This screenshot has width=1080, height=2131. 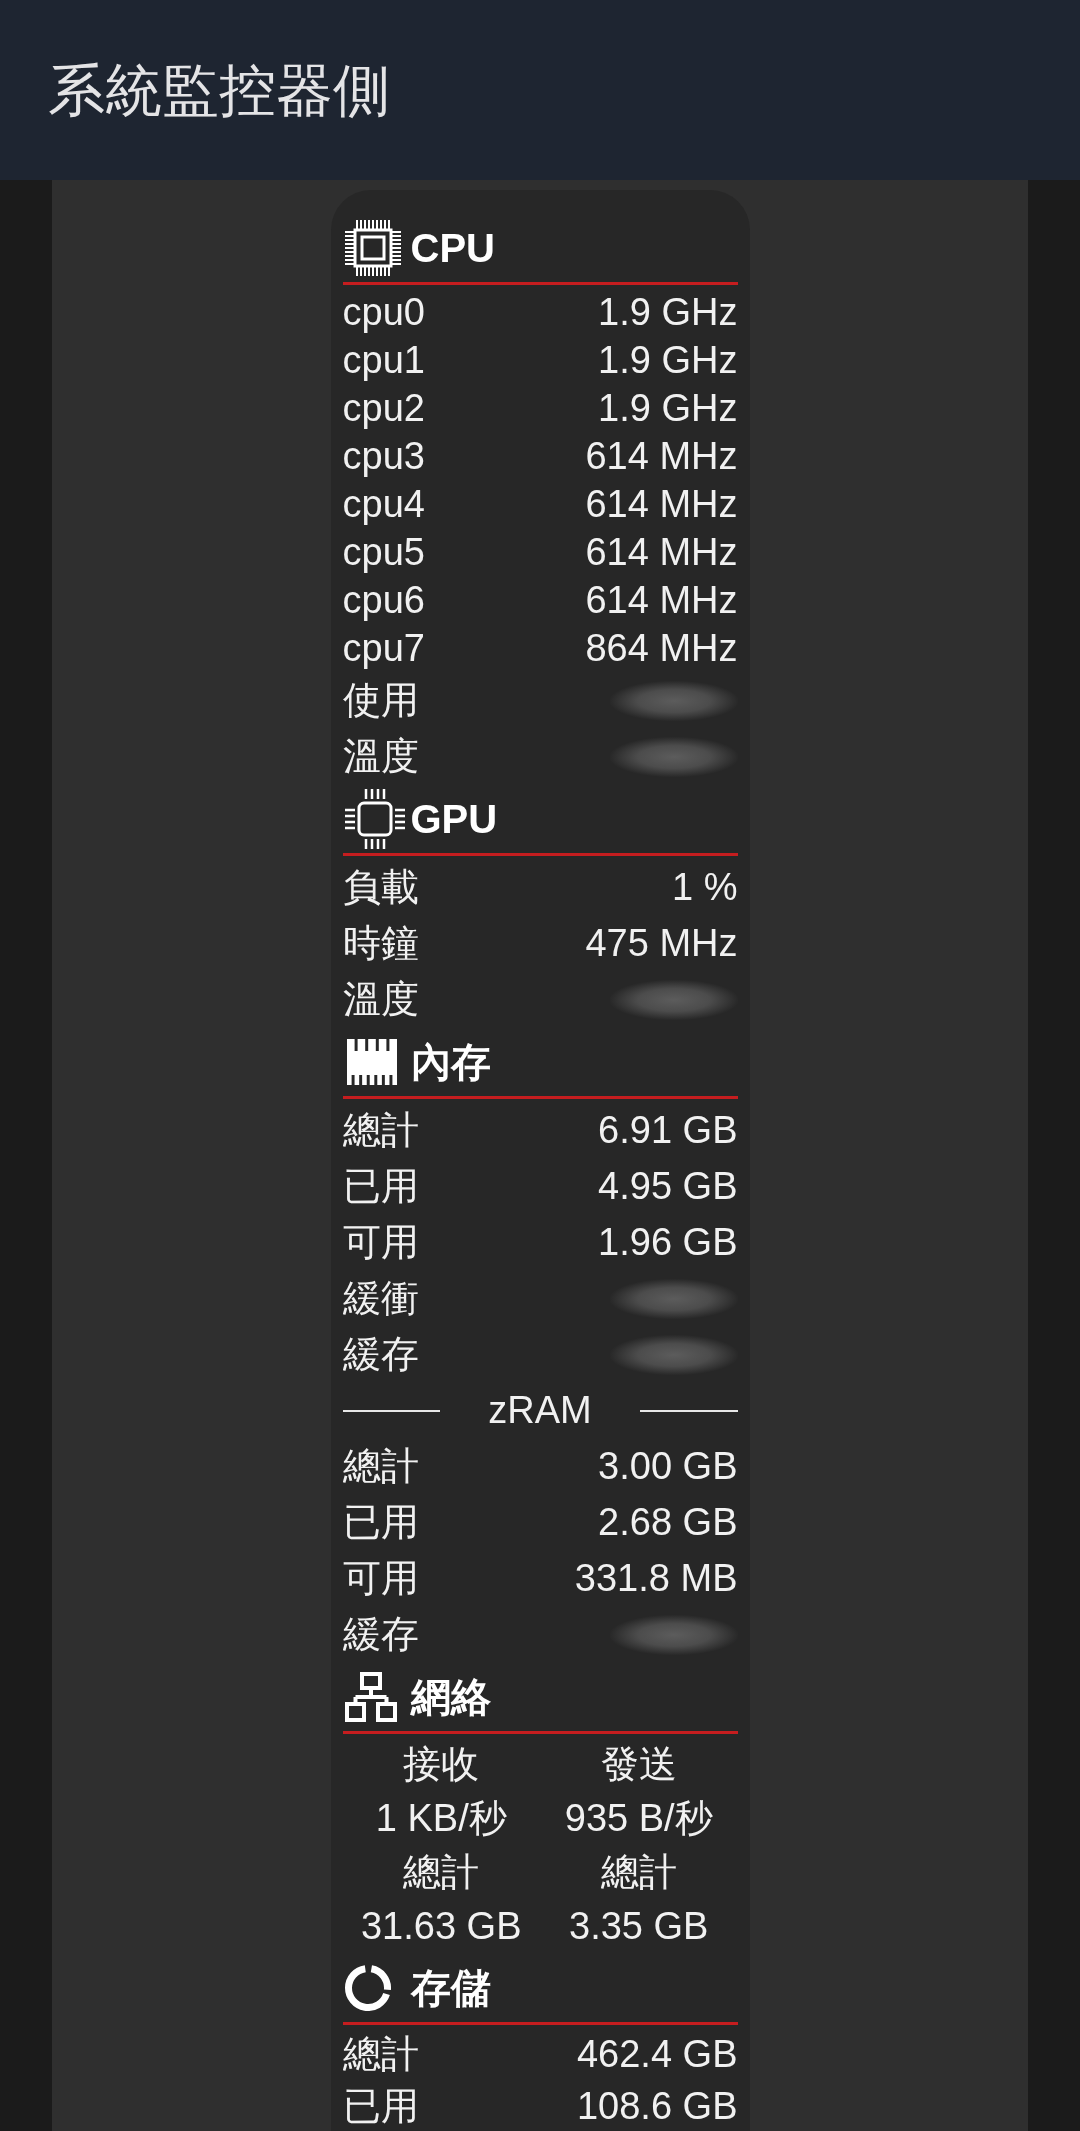 I want to click on stat-value: 475 MHz, so click(x=661, y=944).